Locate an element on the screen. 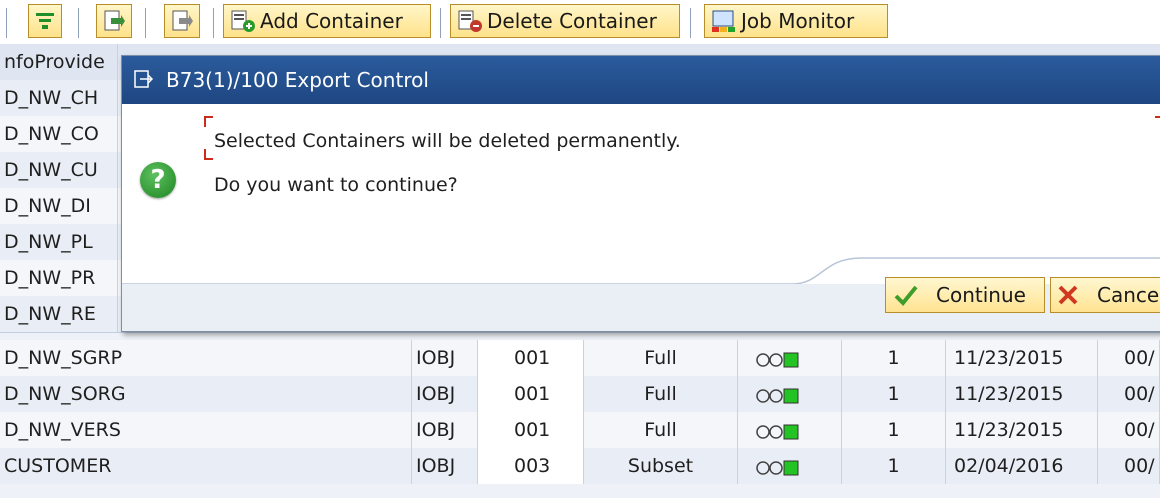 The image size is (1160, 498). cell-infoprovider: D_NW_PR is located at coordinates (59, 278).